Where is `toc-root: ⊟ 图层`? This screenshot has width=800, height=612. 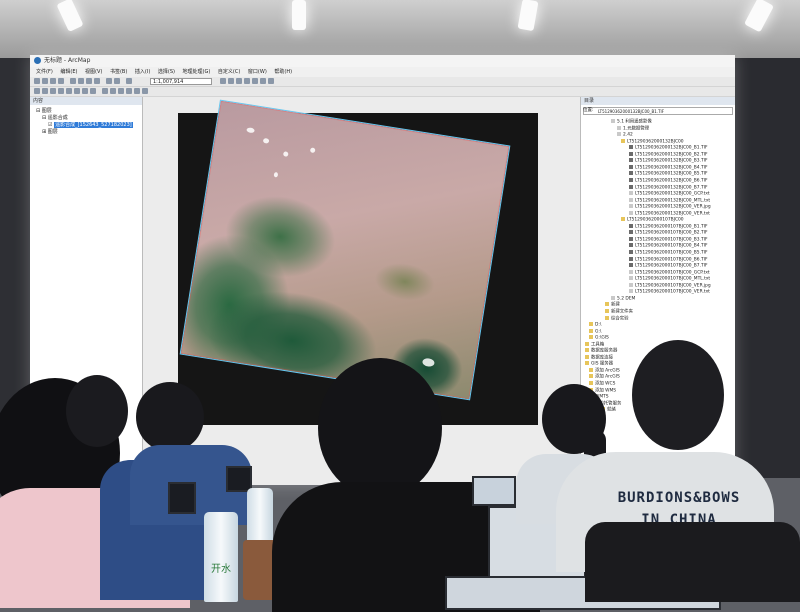
toc-root: ⊟ 图层 is located at coordinates (44, 110).